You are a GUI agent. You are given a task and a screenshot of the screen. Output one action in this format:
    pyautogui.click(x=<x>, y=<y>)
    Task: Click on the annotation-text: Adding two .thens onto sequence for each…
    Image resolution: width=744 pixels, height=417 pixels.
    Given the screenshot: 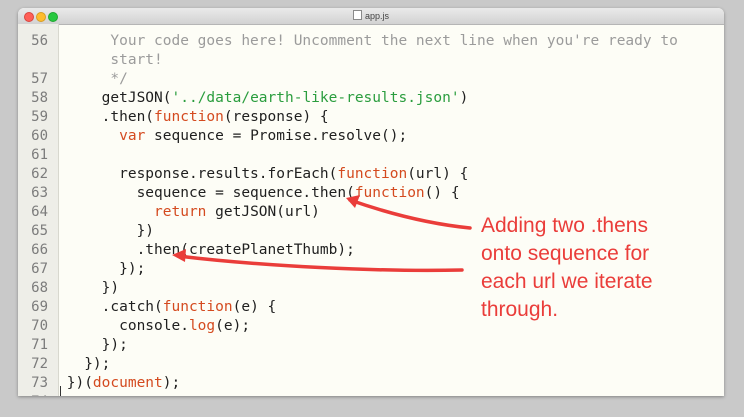 What is the action you would take?
    pyautogui.click(x=601, y=268)
    